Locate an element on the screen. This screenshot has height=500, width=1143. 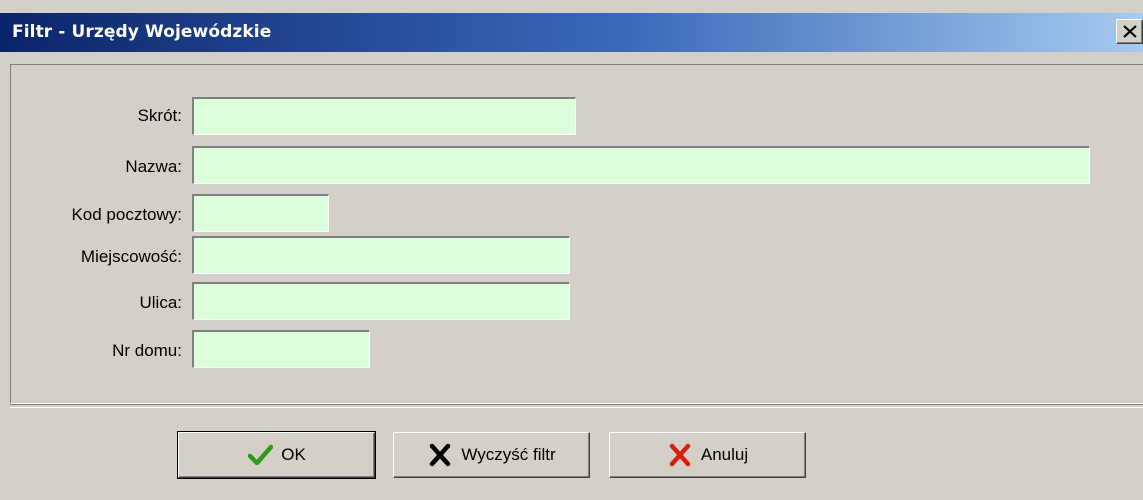
miejscowosc-input is located at coordinates (381, 255).